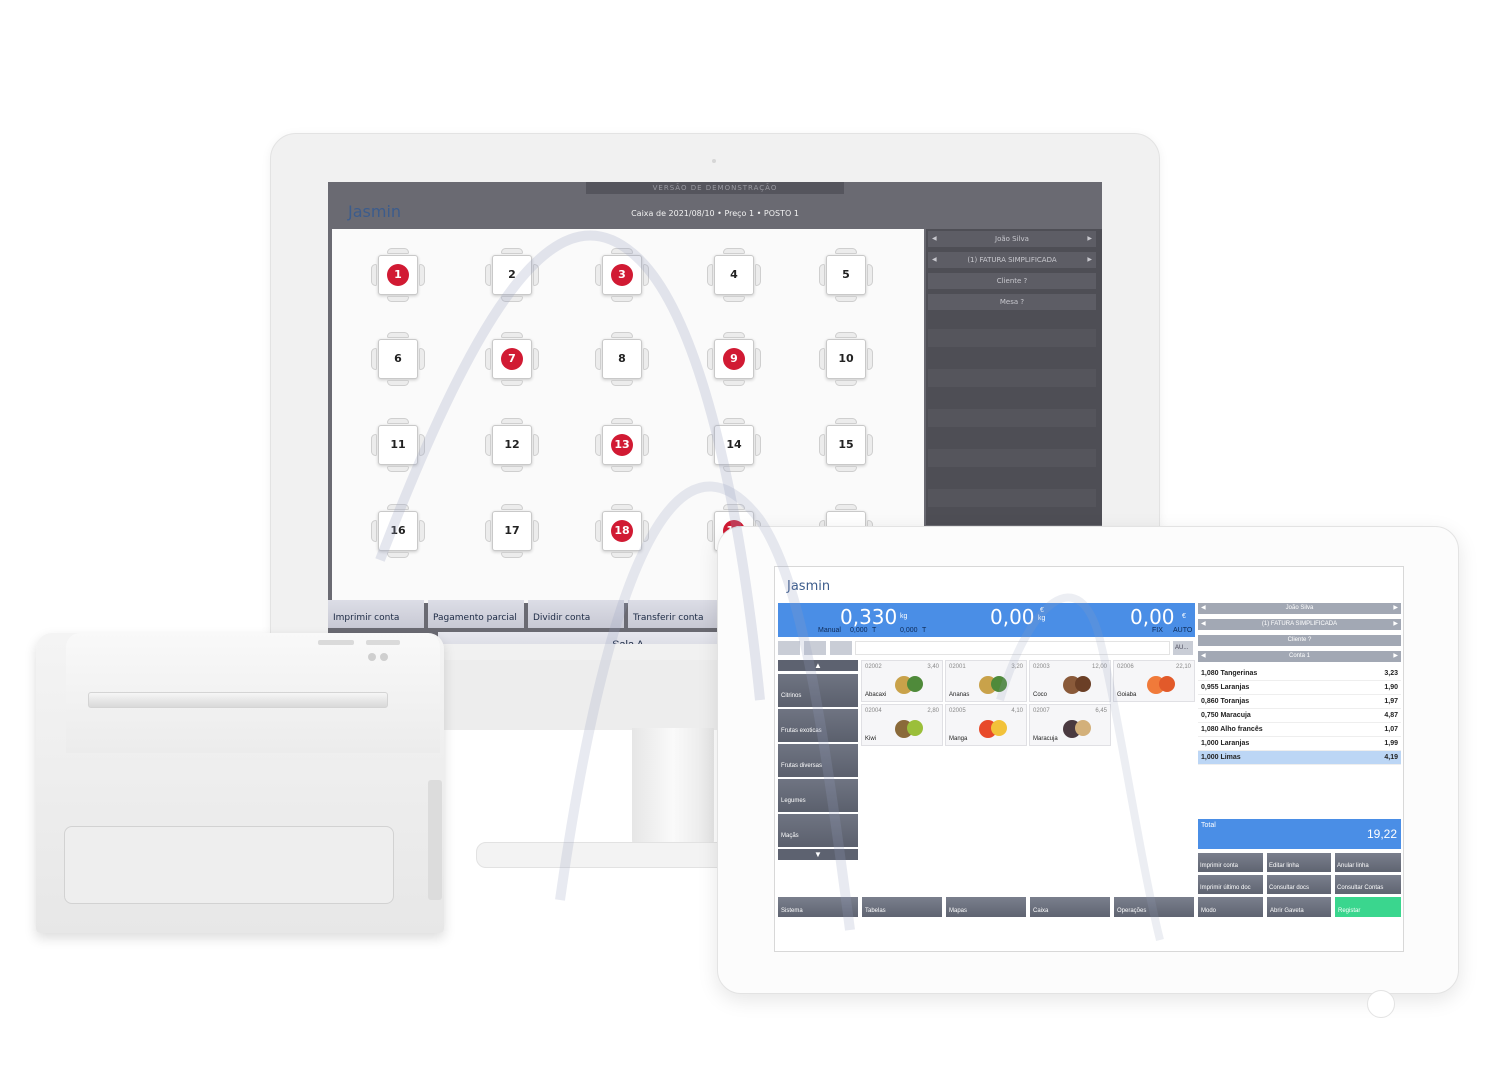  Describe the element at coordinates (818, 760) in the screenshot. I see `category-frutas-diversas: Frutas diversas` at that location.